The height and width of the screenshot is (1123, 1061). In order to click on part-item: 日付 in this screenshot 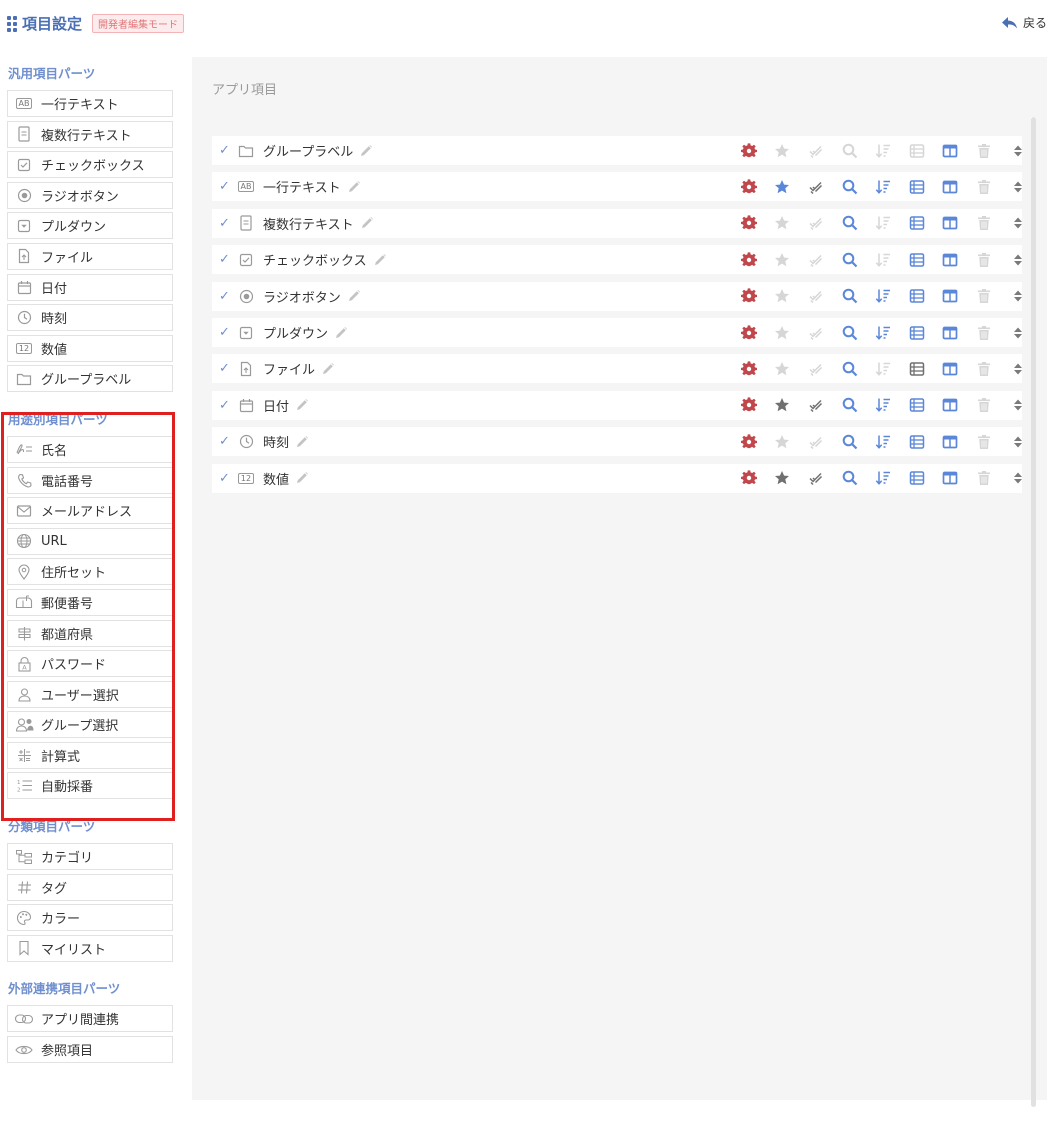, I will do `click(90, 287)`.